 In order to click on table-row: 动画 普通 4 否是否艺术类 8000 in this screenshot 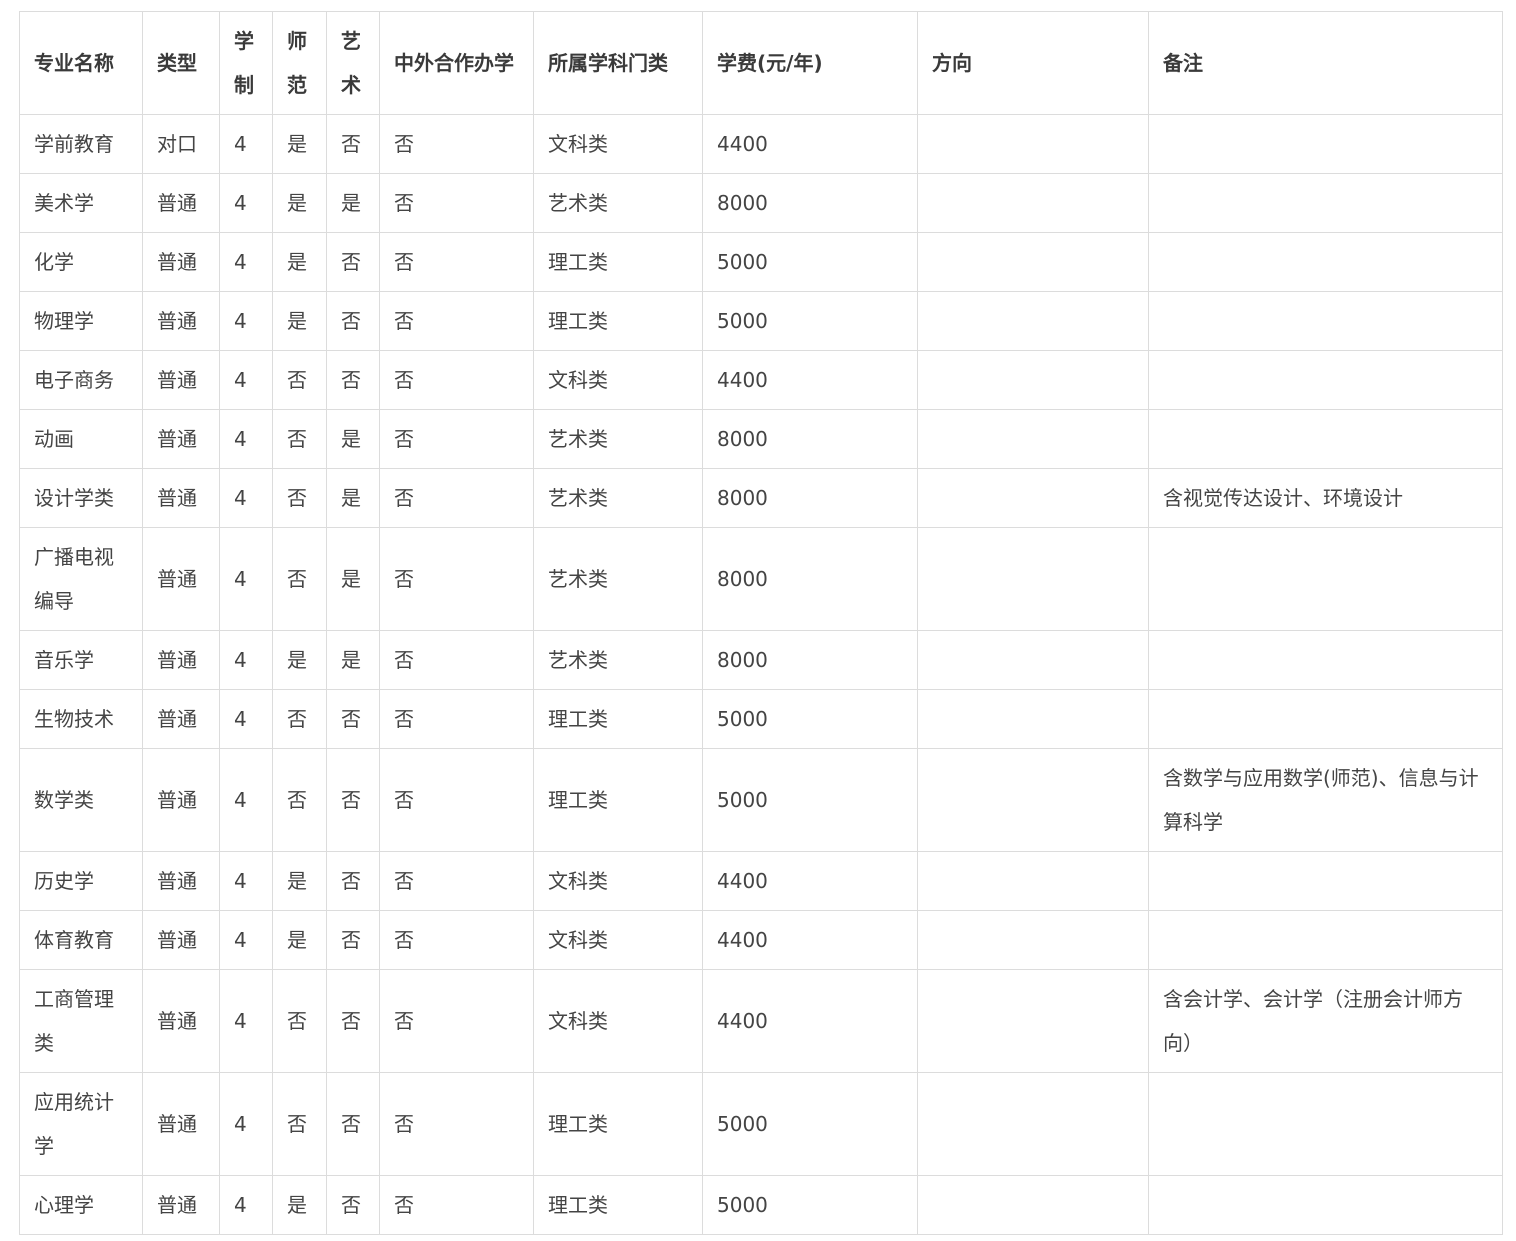, I will do `click(761, 439)`.